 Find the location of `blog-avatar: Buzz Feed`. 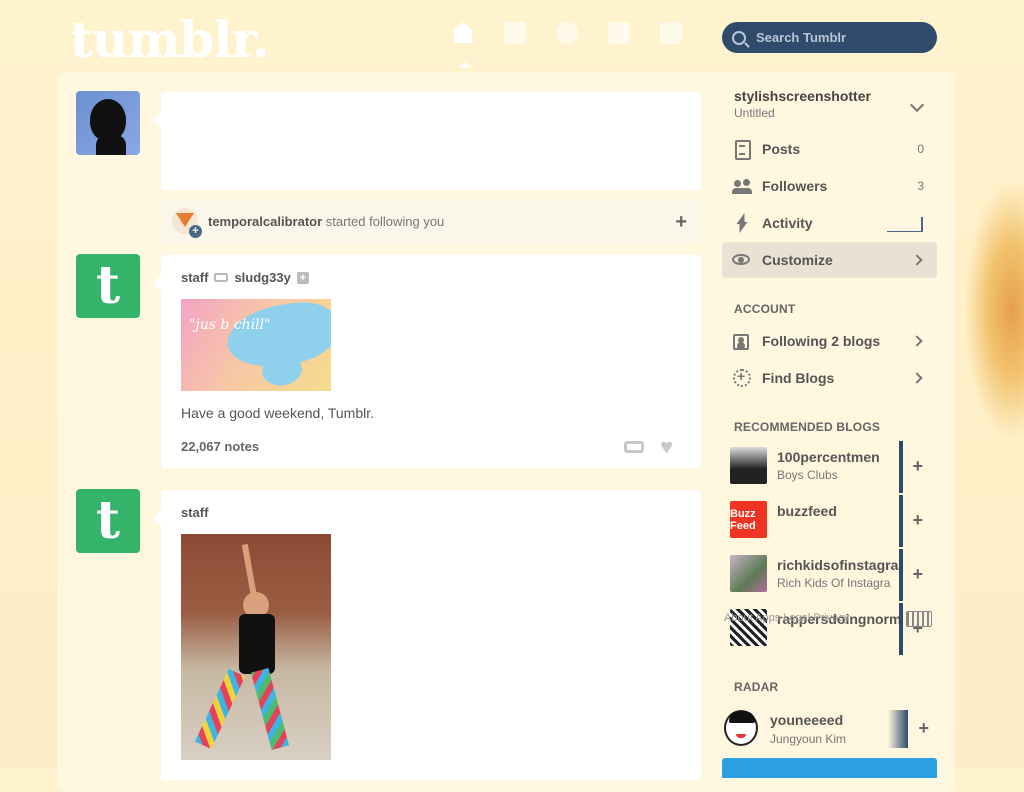

blog-avatar: Buzz Feed is located at coordinates (748, 519).